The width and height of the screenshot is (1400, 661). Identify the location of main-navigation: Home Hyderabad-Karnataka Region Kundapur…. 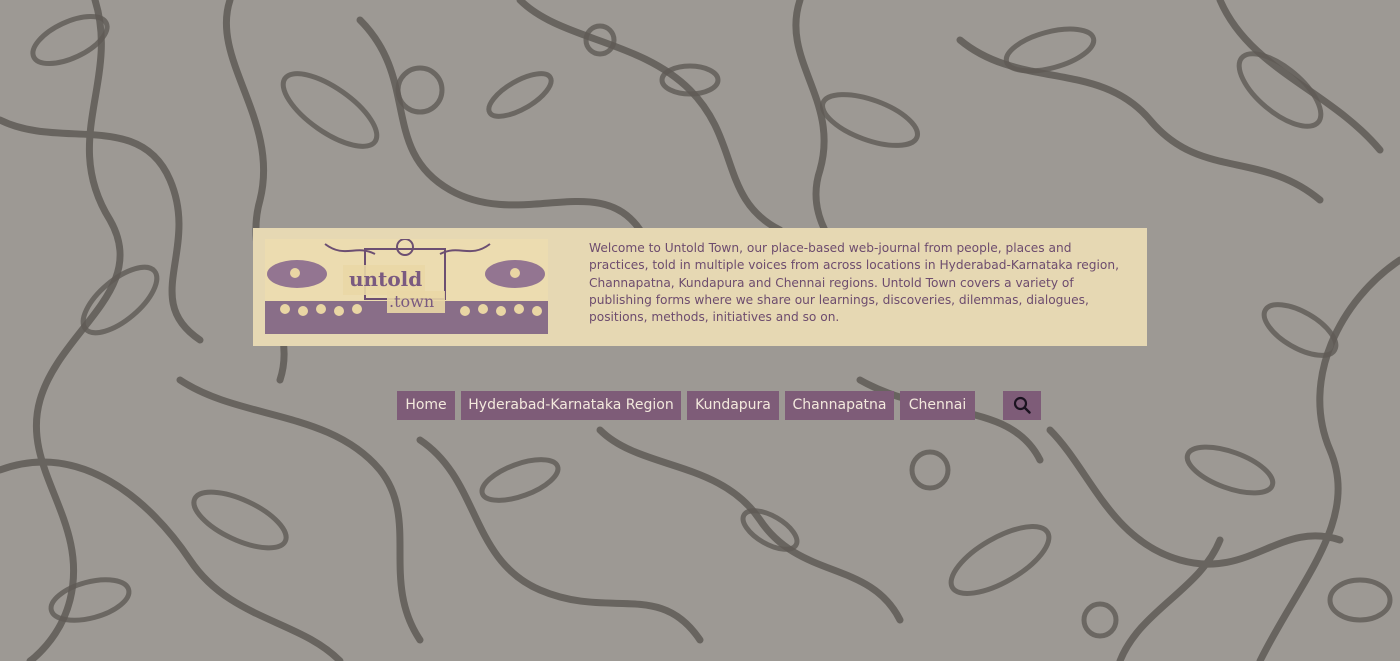
(700, 405).